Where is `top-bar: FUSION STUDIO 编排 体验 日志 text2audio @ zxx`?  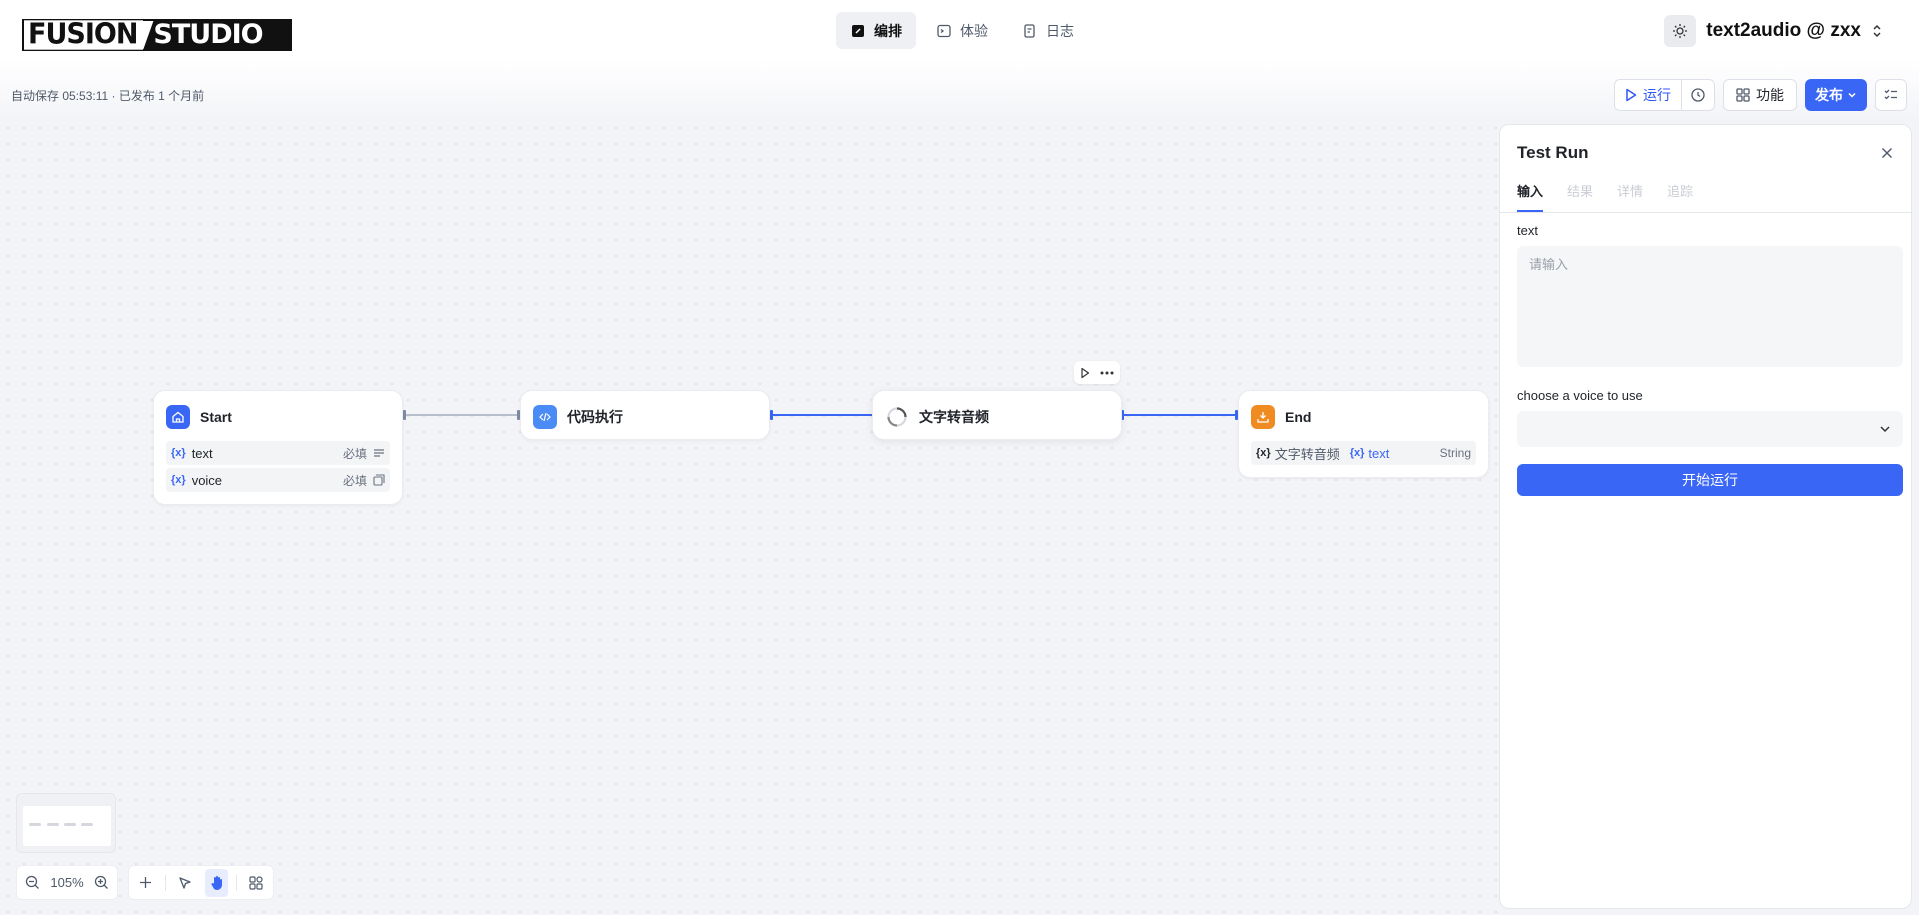
top-bar: FUSION STUDIO 编排 体验 日志 text2audio @ zxx is located at coordinates (959, 30).